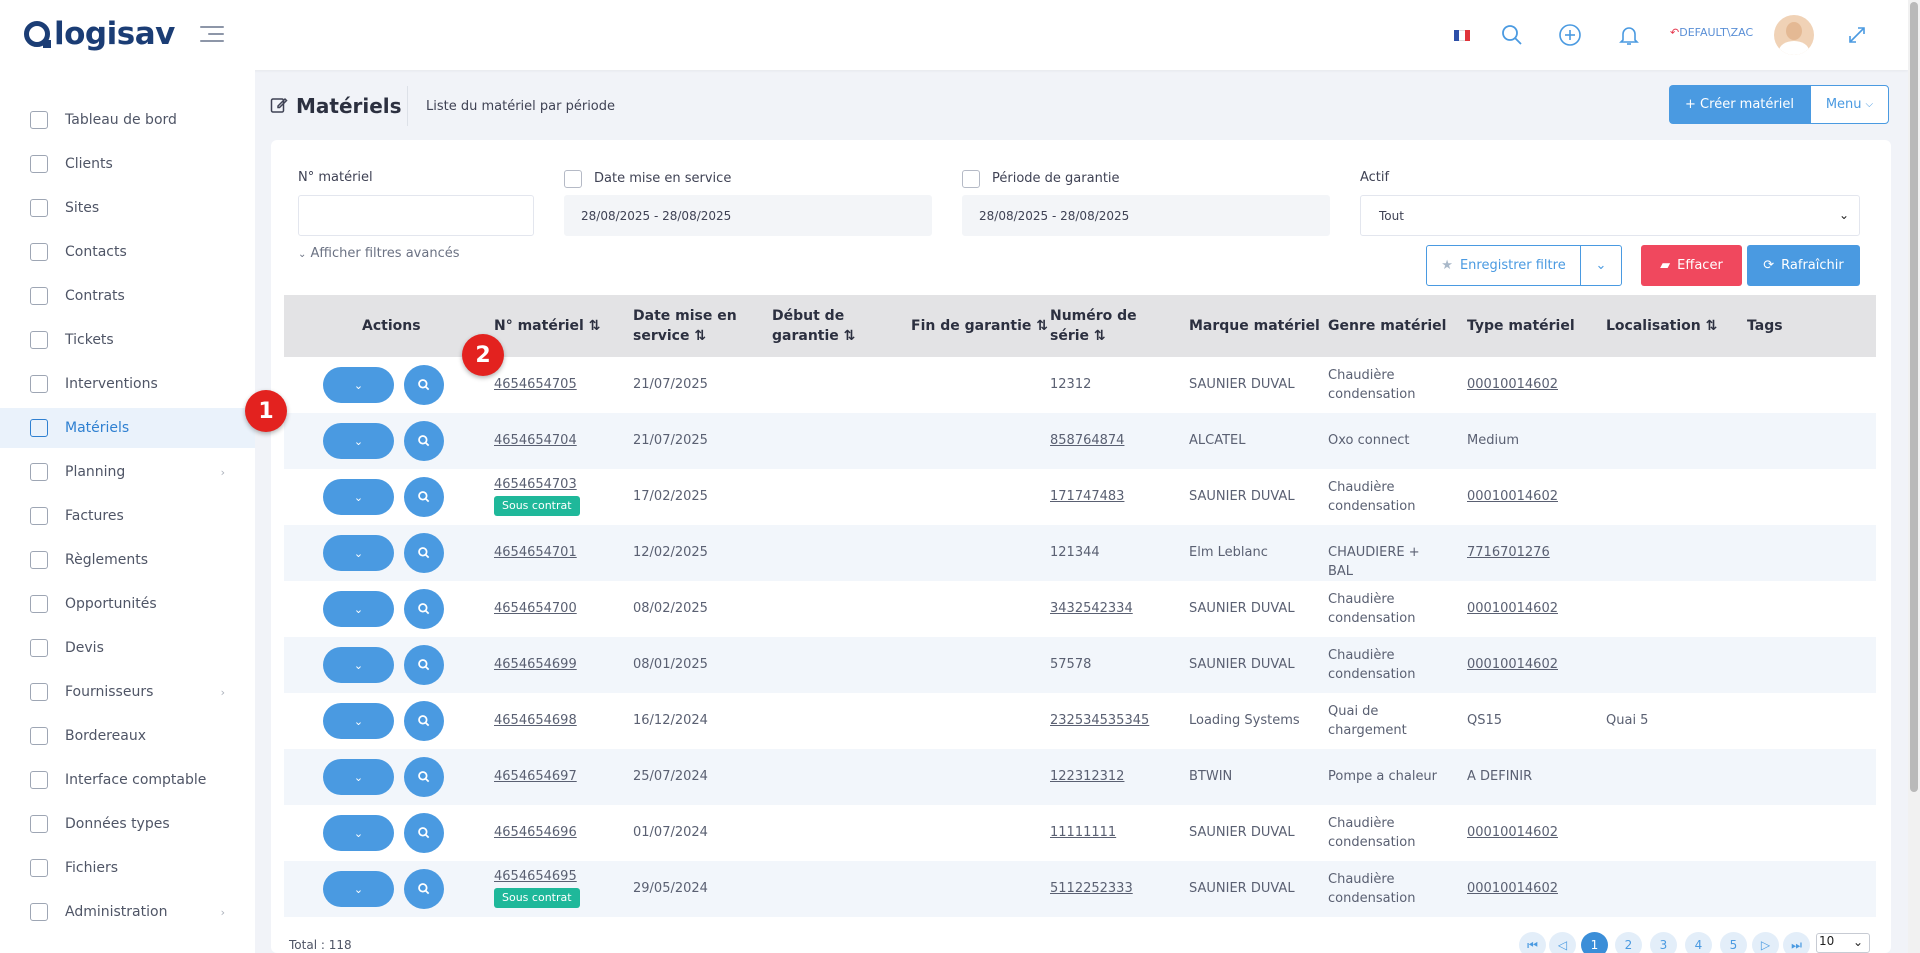 The width and height of the screenshot is (1920, 953). What do you see at coordinates (1849, 104) in the screenshot?
I see `menu-dropdown-button: Menu ⌵` at bounding box center [1849, 104].